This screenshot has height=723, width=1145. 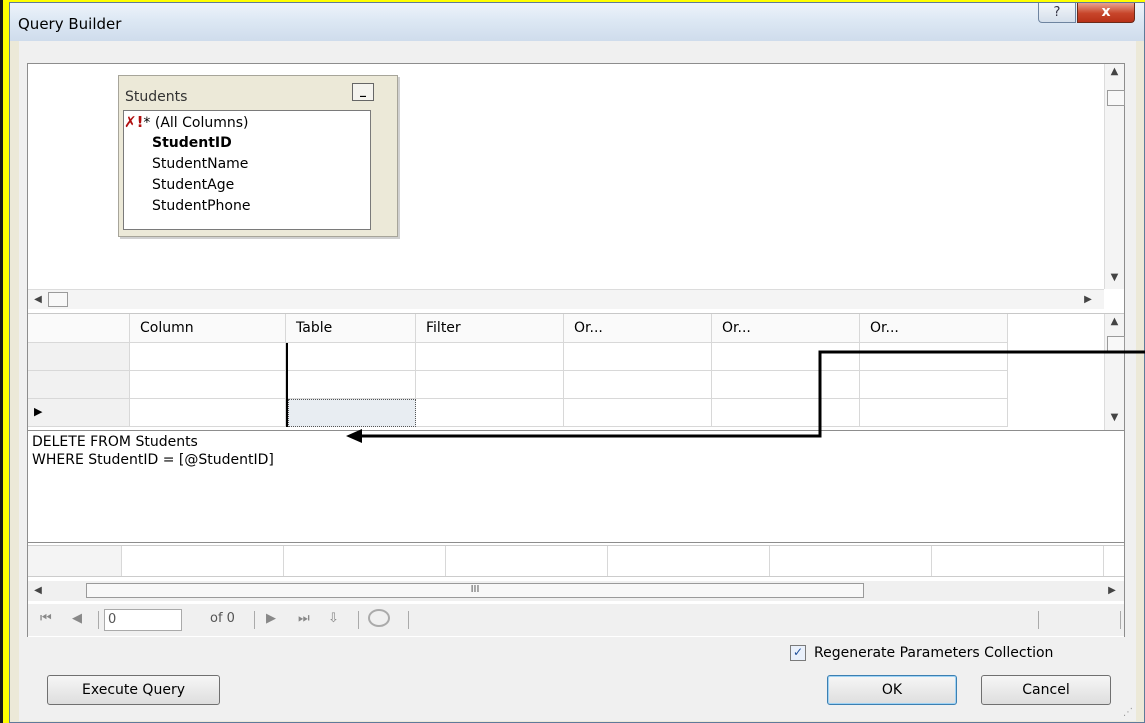 What do you see at coordinates (1, 361) in the screenshot?
I see `left-edge-strip` at bounding box center [1, 361].